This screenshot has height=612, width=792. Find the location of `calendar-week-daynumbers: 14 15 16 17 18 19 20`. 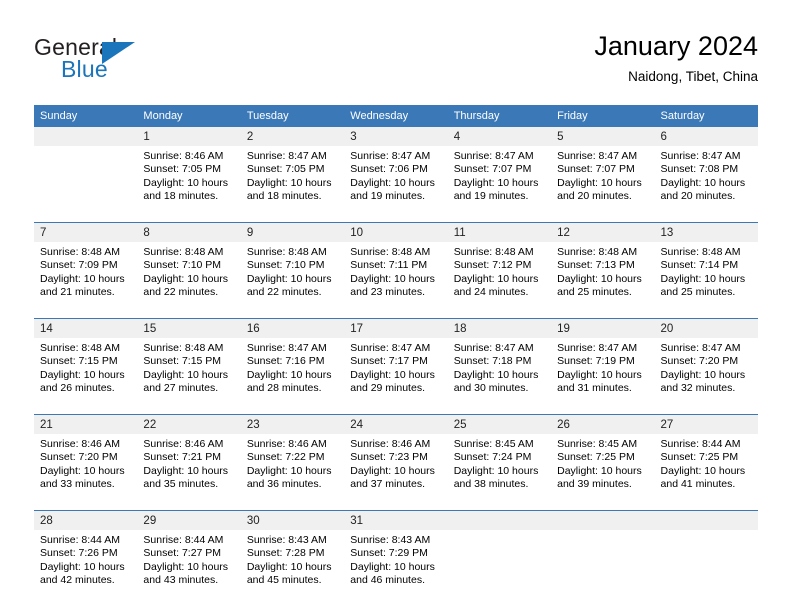

calendar-week-daynumbers: 14 15 16 17 18 19 20 is located at coordinates (396, 328).